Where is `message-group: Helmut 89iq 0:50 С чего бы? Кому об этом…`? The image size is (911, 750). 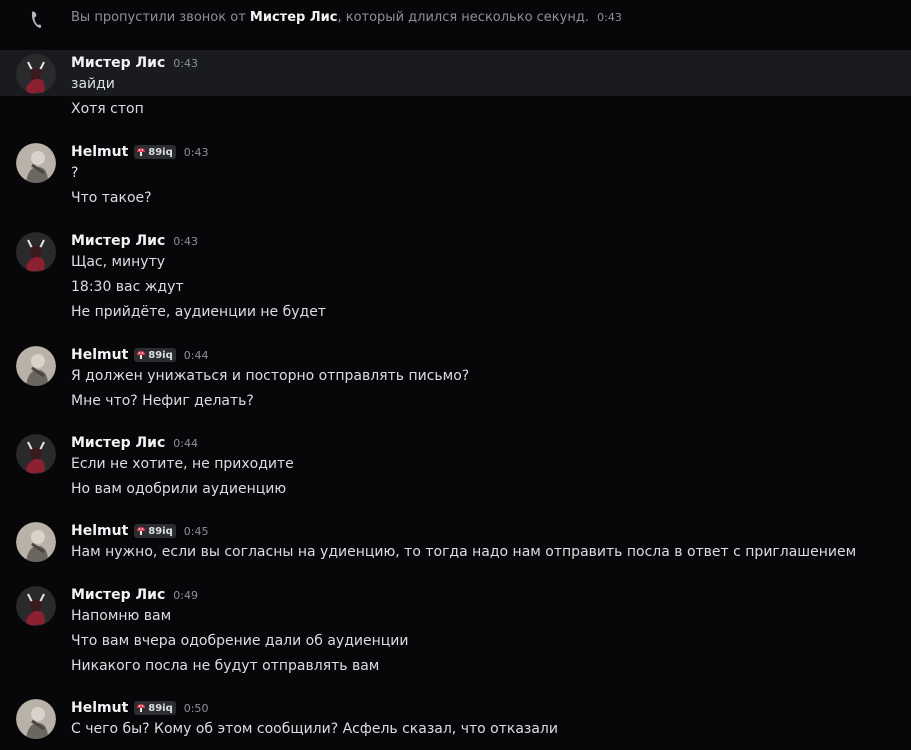 message-group: Helmut 89iq 0:50 С чего бы? Кому об этом… is located at coordinates (455, 717).